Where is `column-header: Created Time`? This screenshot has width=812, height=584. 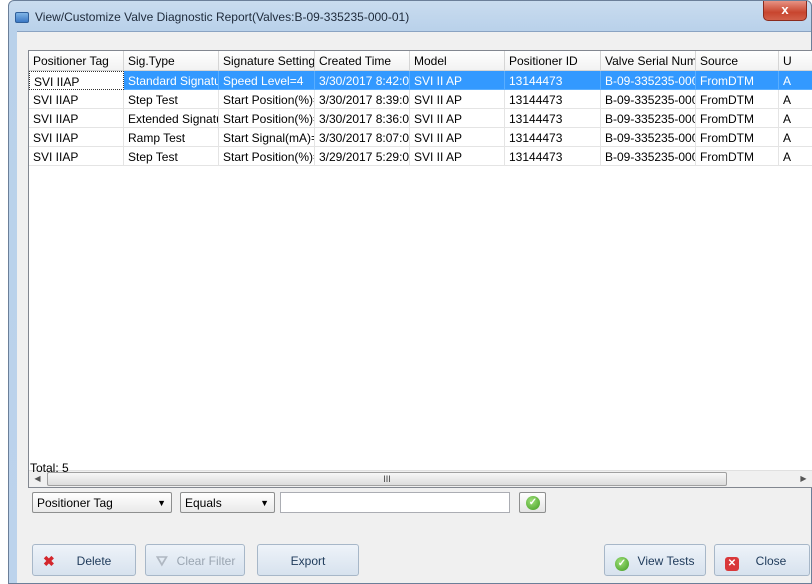
column-header: Created Time is located at coordinates (362, 61).